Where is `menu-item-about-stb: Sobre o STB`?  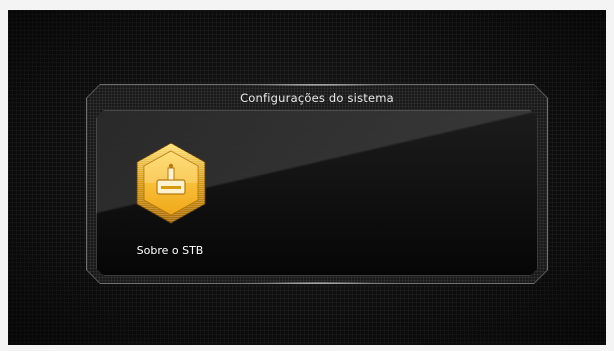 menu-item-about-stb: Sobre o STB is located at coordinates (170, 203).